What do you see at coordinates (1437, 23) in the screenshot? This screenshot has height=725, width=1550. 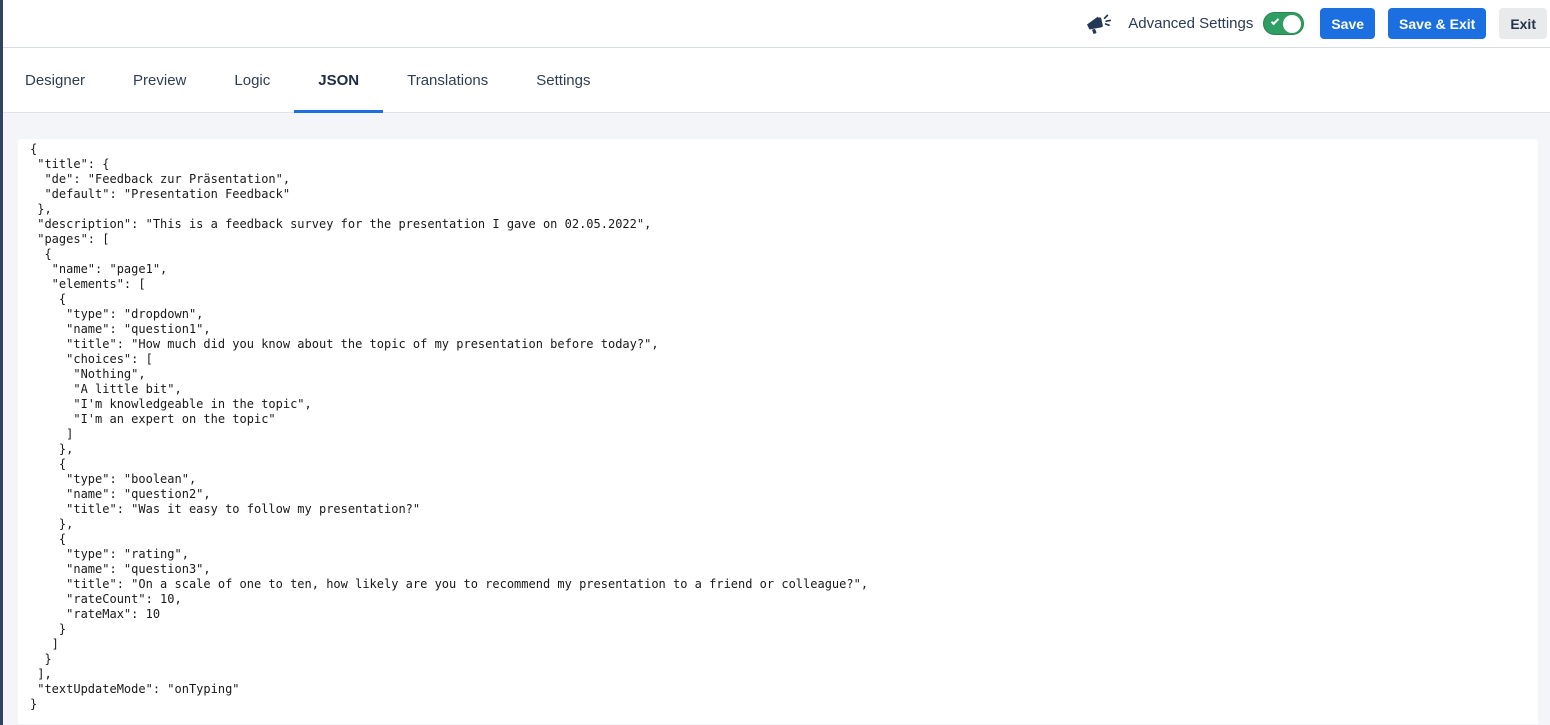 I see `save-and-exit-button: Save & Exit` at bounding box center [1437, 23].